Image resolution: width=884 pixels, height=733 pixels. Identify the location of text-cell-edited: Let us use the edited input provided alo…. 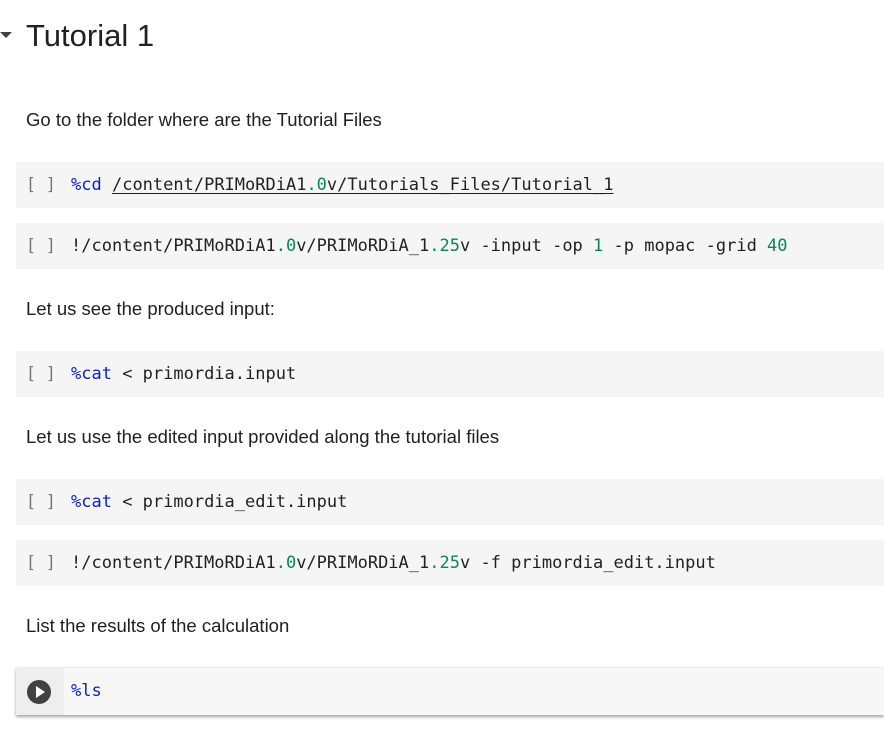
(262, 437).